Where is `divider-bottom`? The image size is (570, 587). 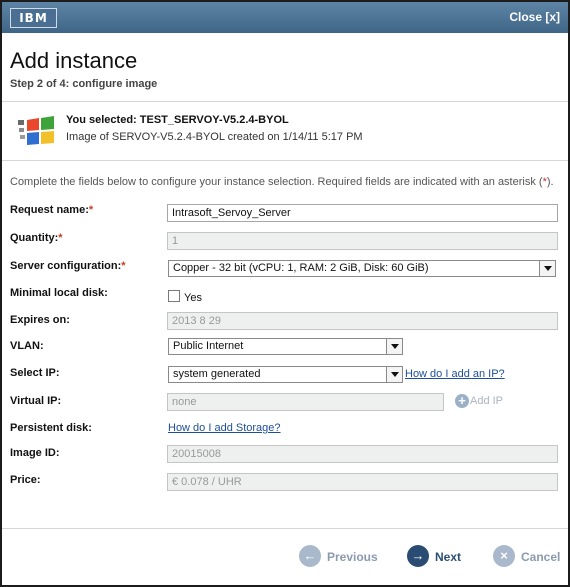 divider-bottom is located at coordinates (285, 528).